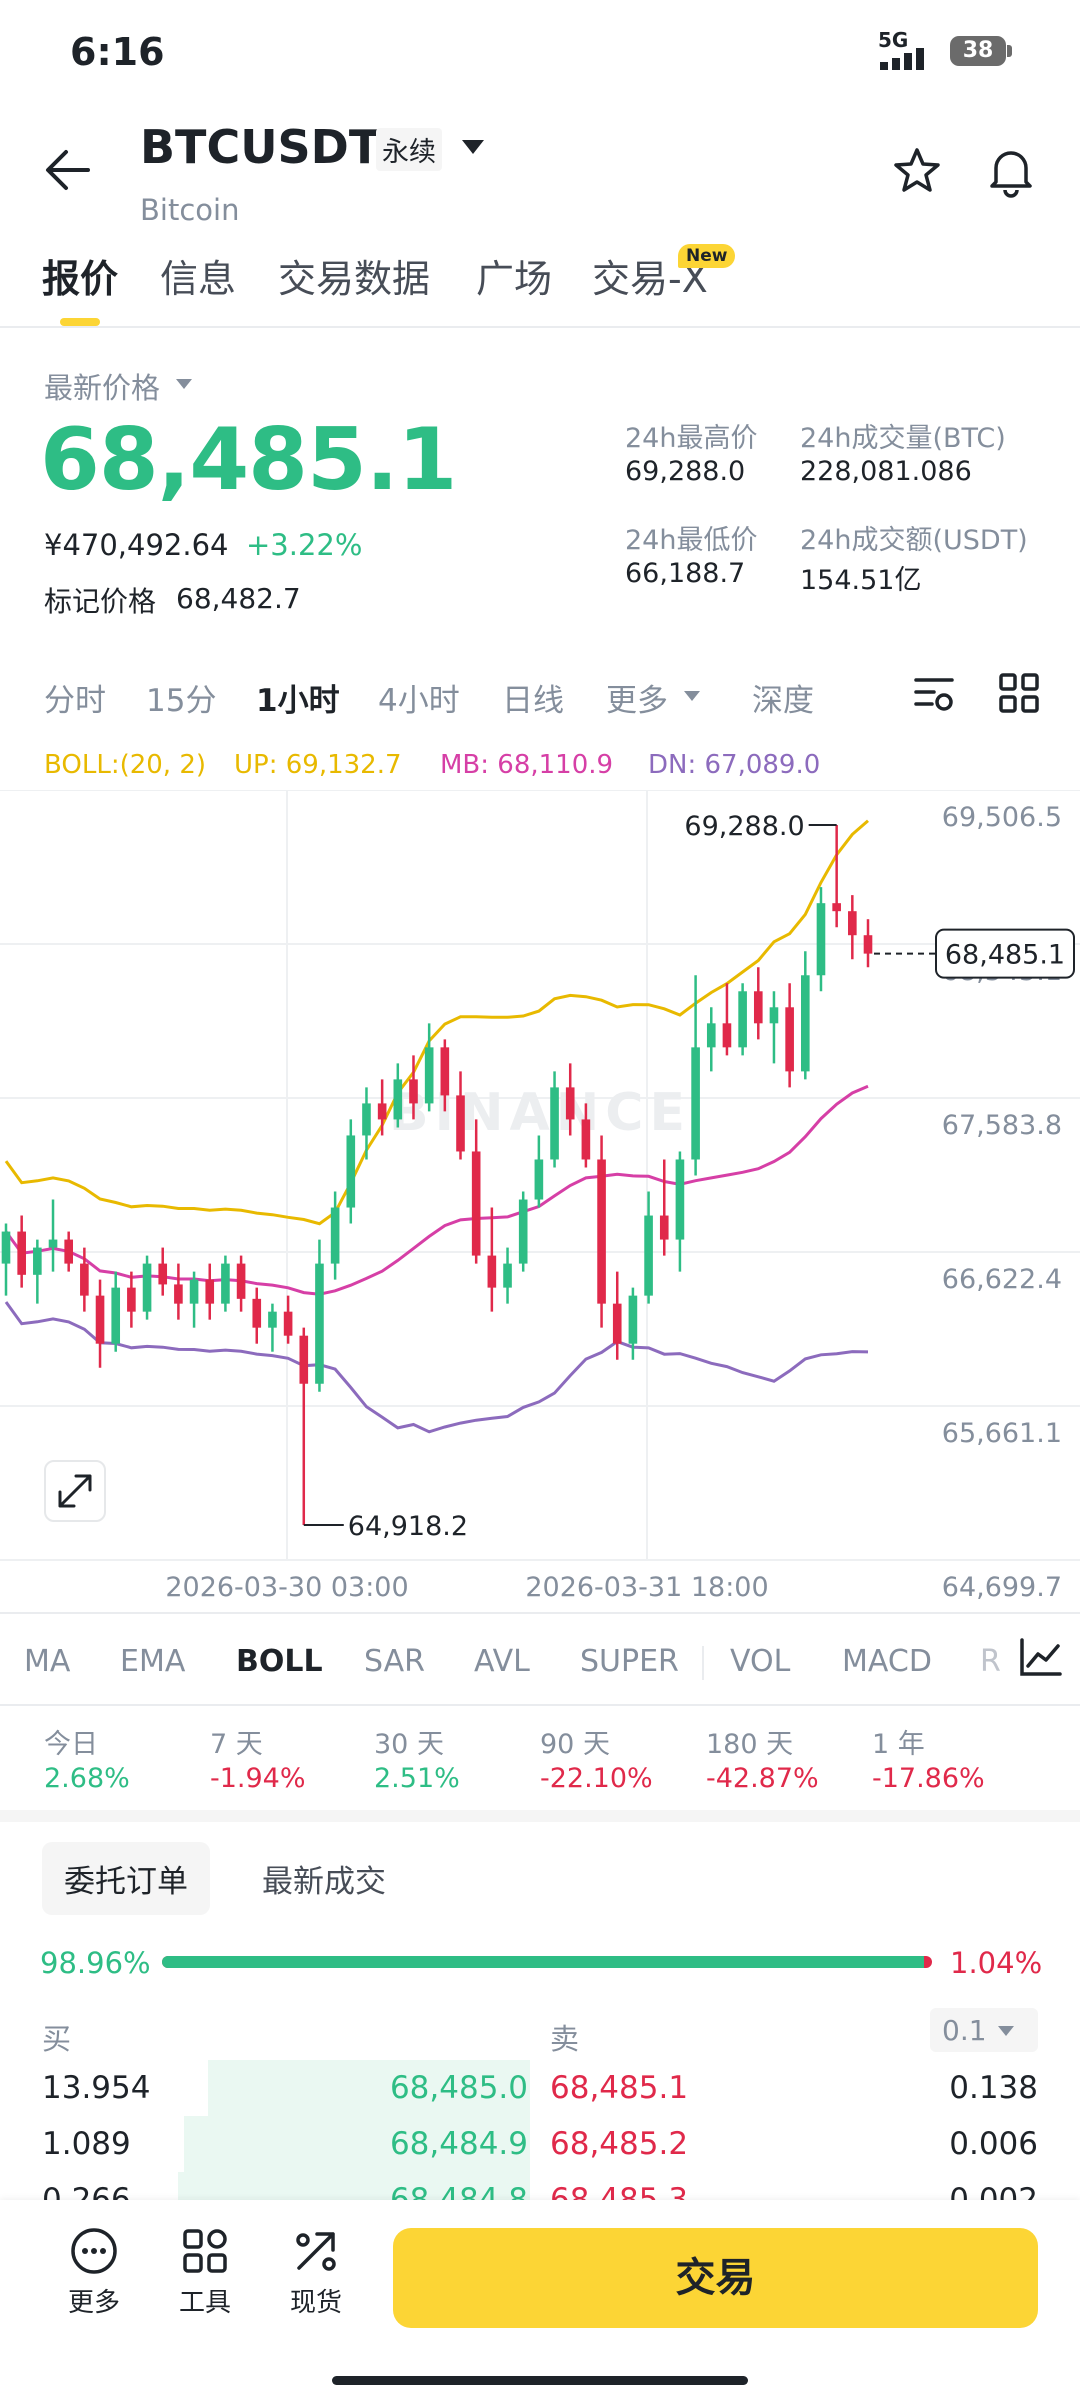 This screenshot has width=1080, height=2400. What do you see at coordinates (629, 1661) in the screenshot?
I see `indicator-super: SUPER` at bounding box center [629, 1661].